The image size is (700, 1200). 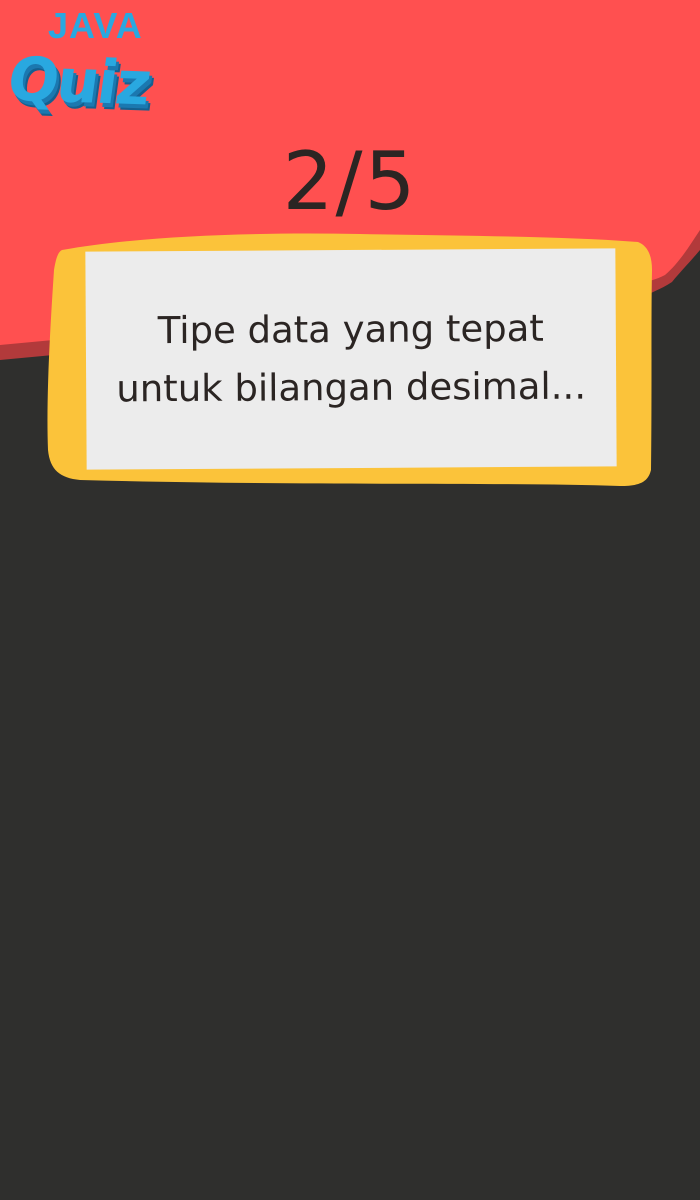 What do you see at coordinates (350, 181) in the screenshot?
I see `question-progress: 2/5` at bounding box center [350, 181].